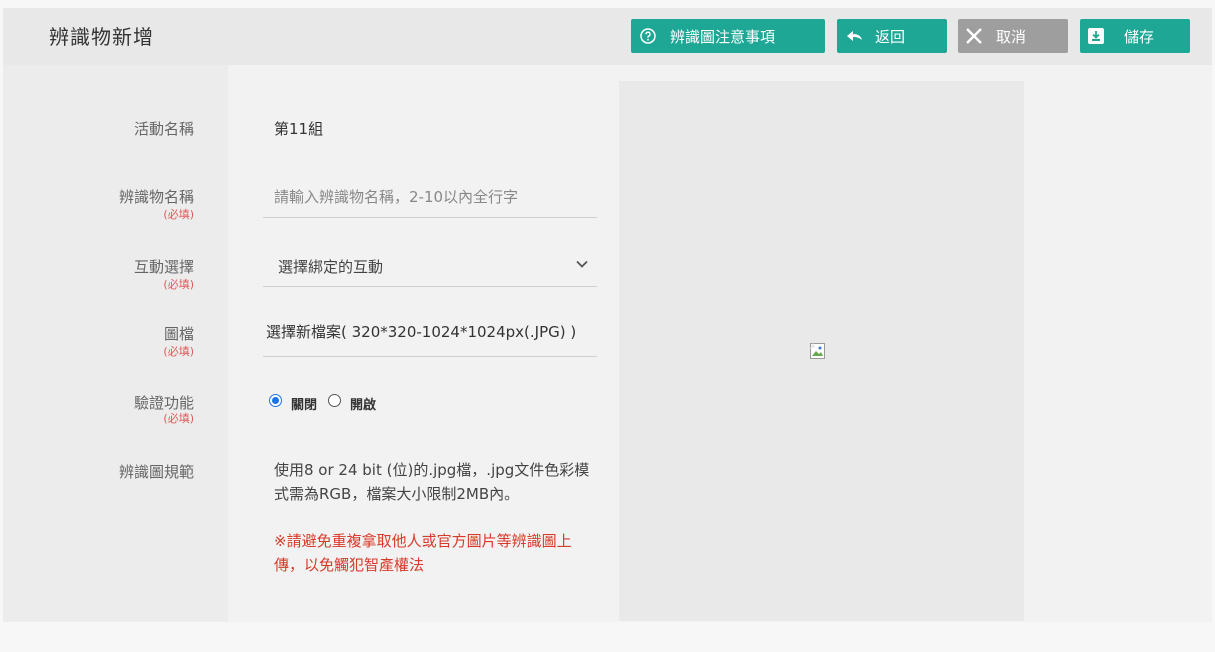  Describe the element at coordinates (430, 286) in the screenshot. I see `interaction-underline` at that location.